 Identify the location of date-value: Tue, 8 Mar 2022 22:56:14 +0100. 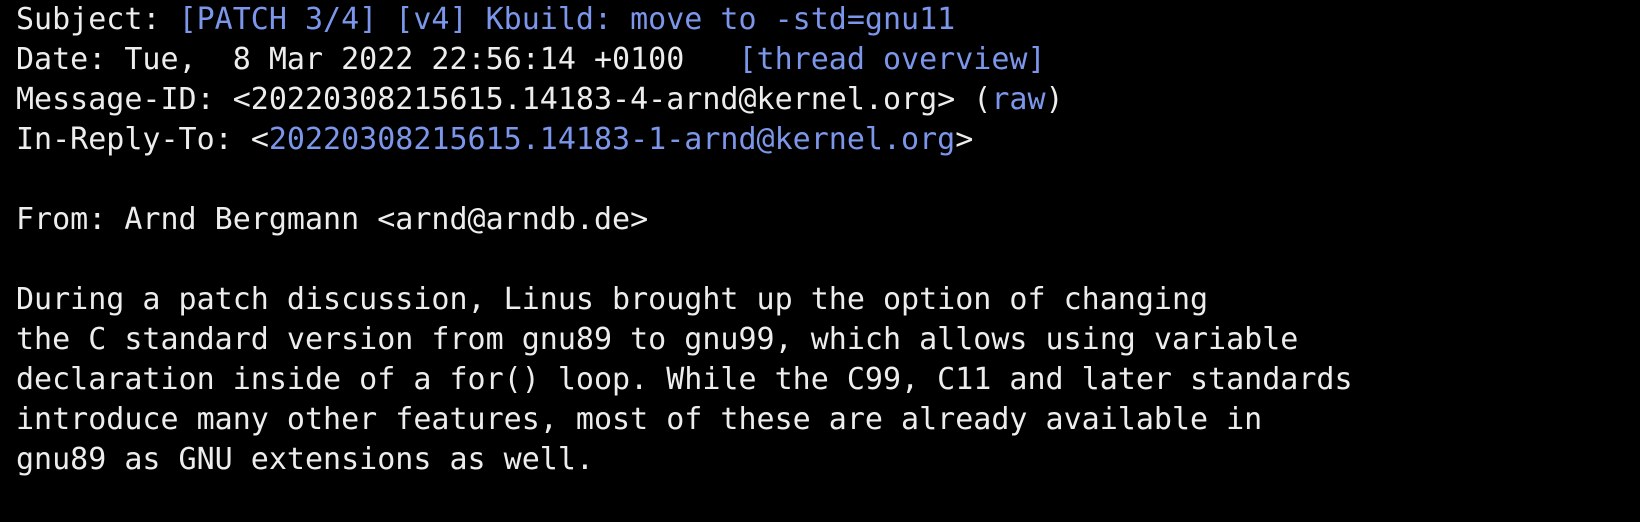
(404, 59).